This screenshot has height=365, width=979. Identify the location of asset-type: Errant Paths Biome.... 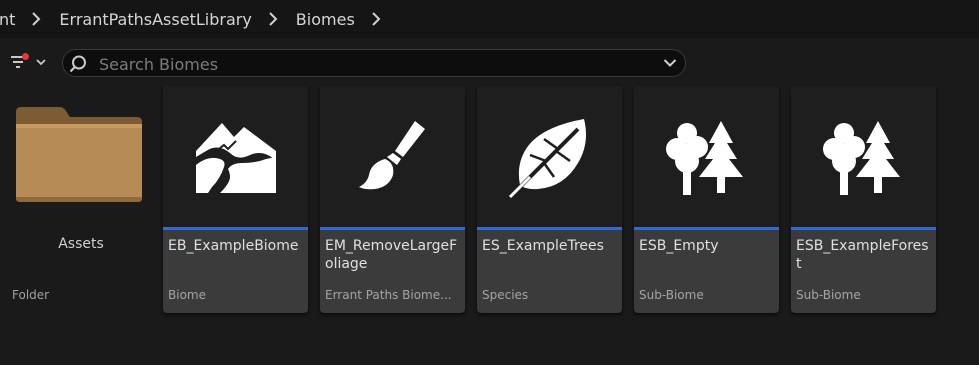
(388, 295).